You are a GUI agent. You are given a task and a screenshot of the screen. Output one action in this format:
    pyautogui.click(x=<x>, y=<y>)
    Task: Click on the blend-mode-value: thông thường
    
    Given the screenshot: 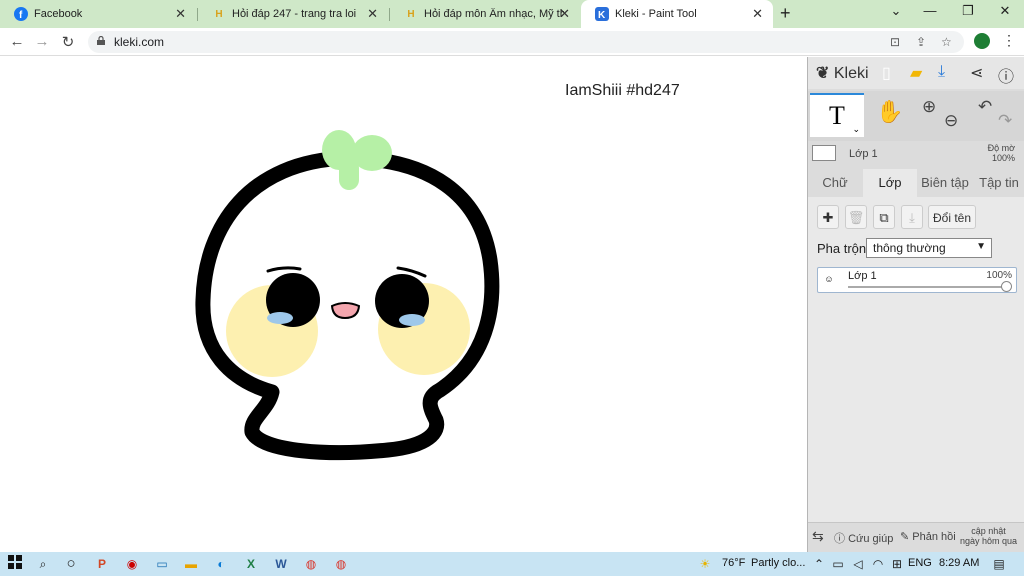 What is the action you would take?
    pyautogui.click(x=909, y=248)
    